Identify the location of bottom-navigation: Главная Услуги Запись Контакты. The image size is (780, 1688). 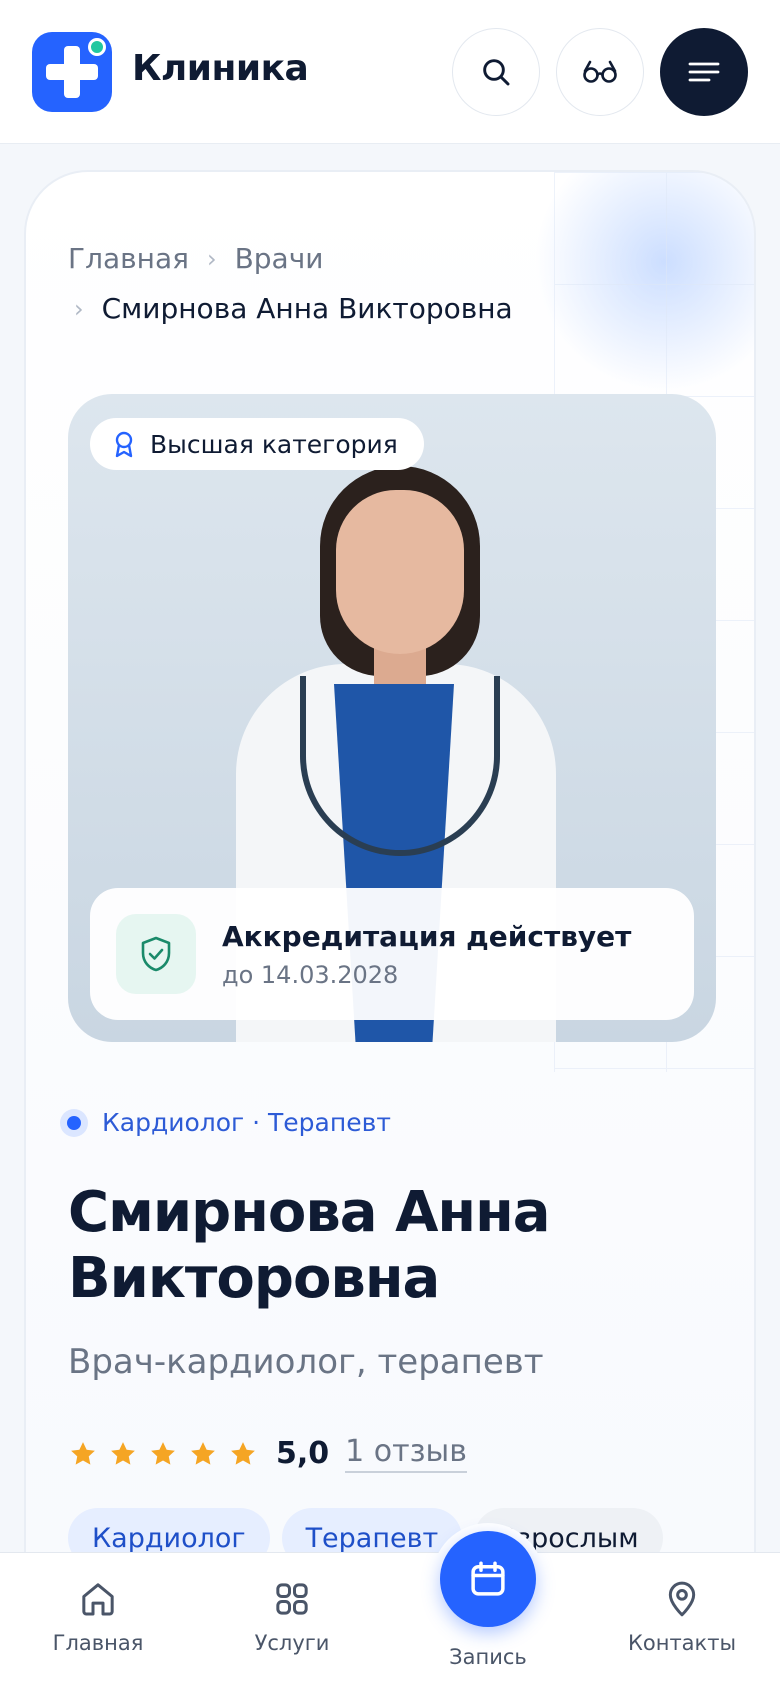
(390, 1609).